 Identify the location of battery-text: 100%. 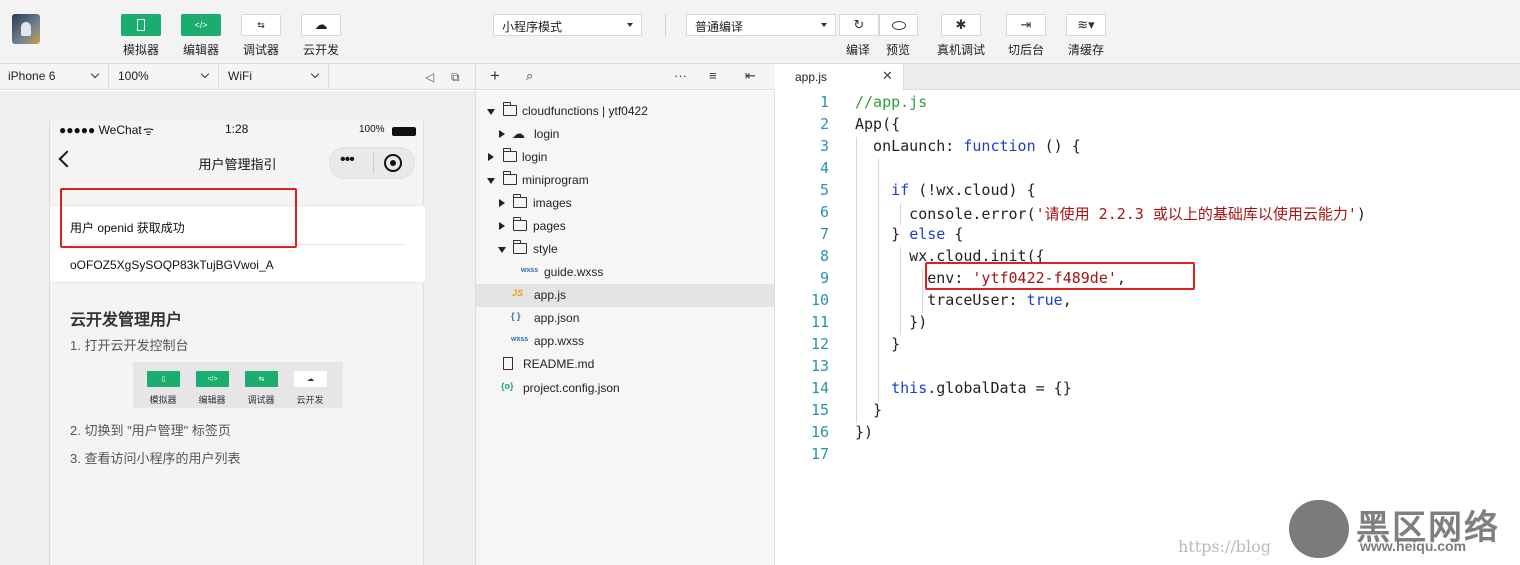
(372, 129).